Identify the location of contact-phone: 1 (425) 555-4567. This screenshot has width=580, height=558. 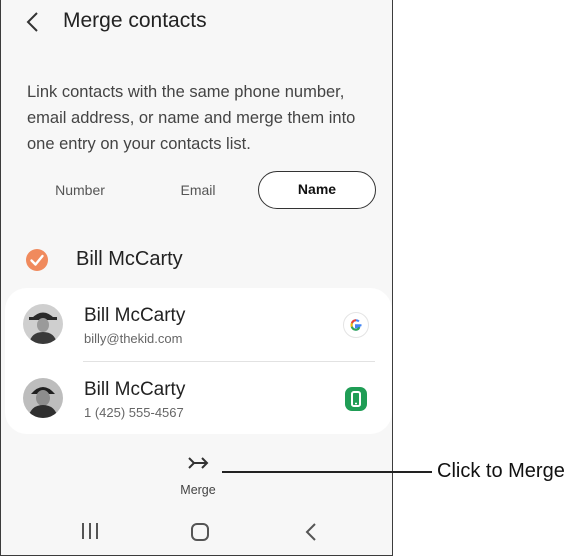
(134, 412).